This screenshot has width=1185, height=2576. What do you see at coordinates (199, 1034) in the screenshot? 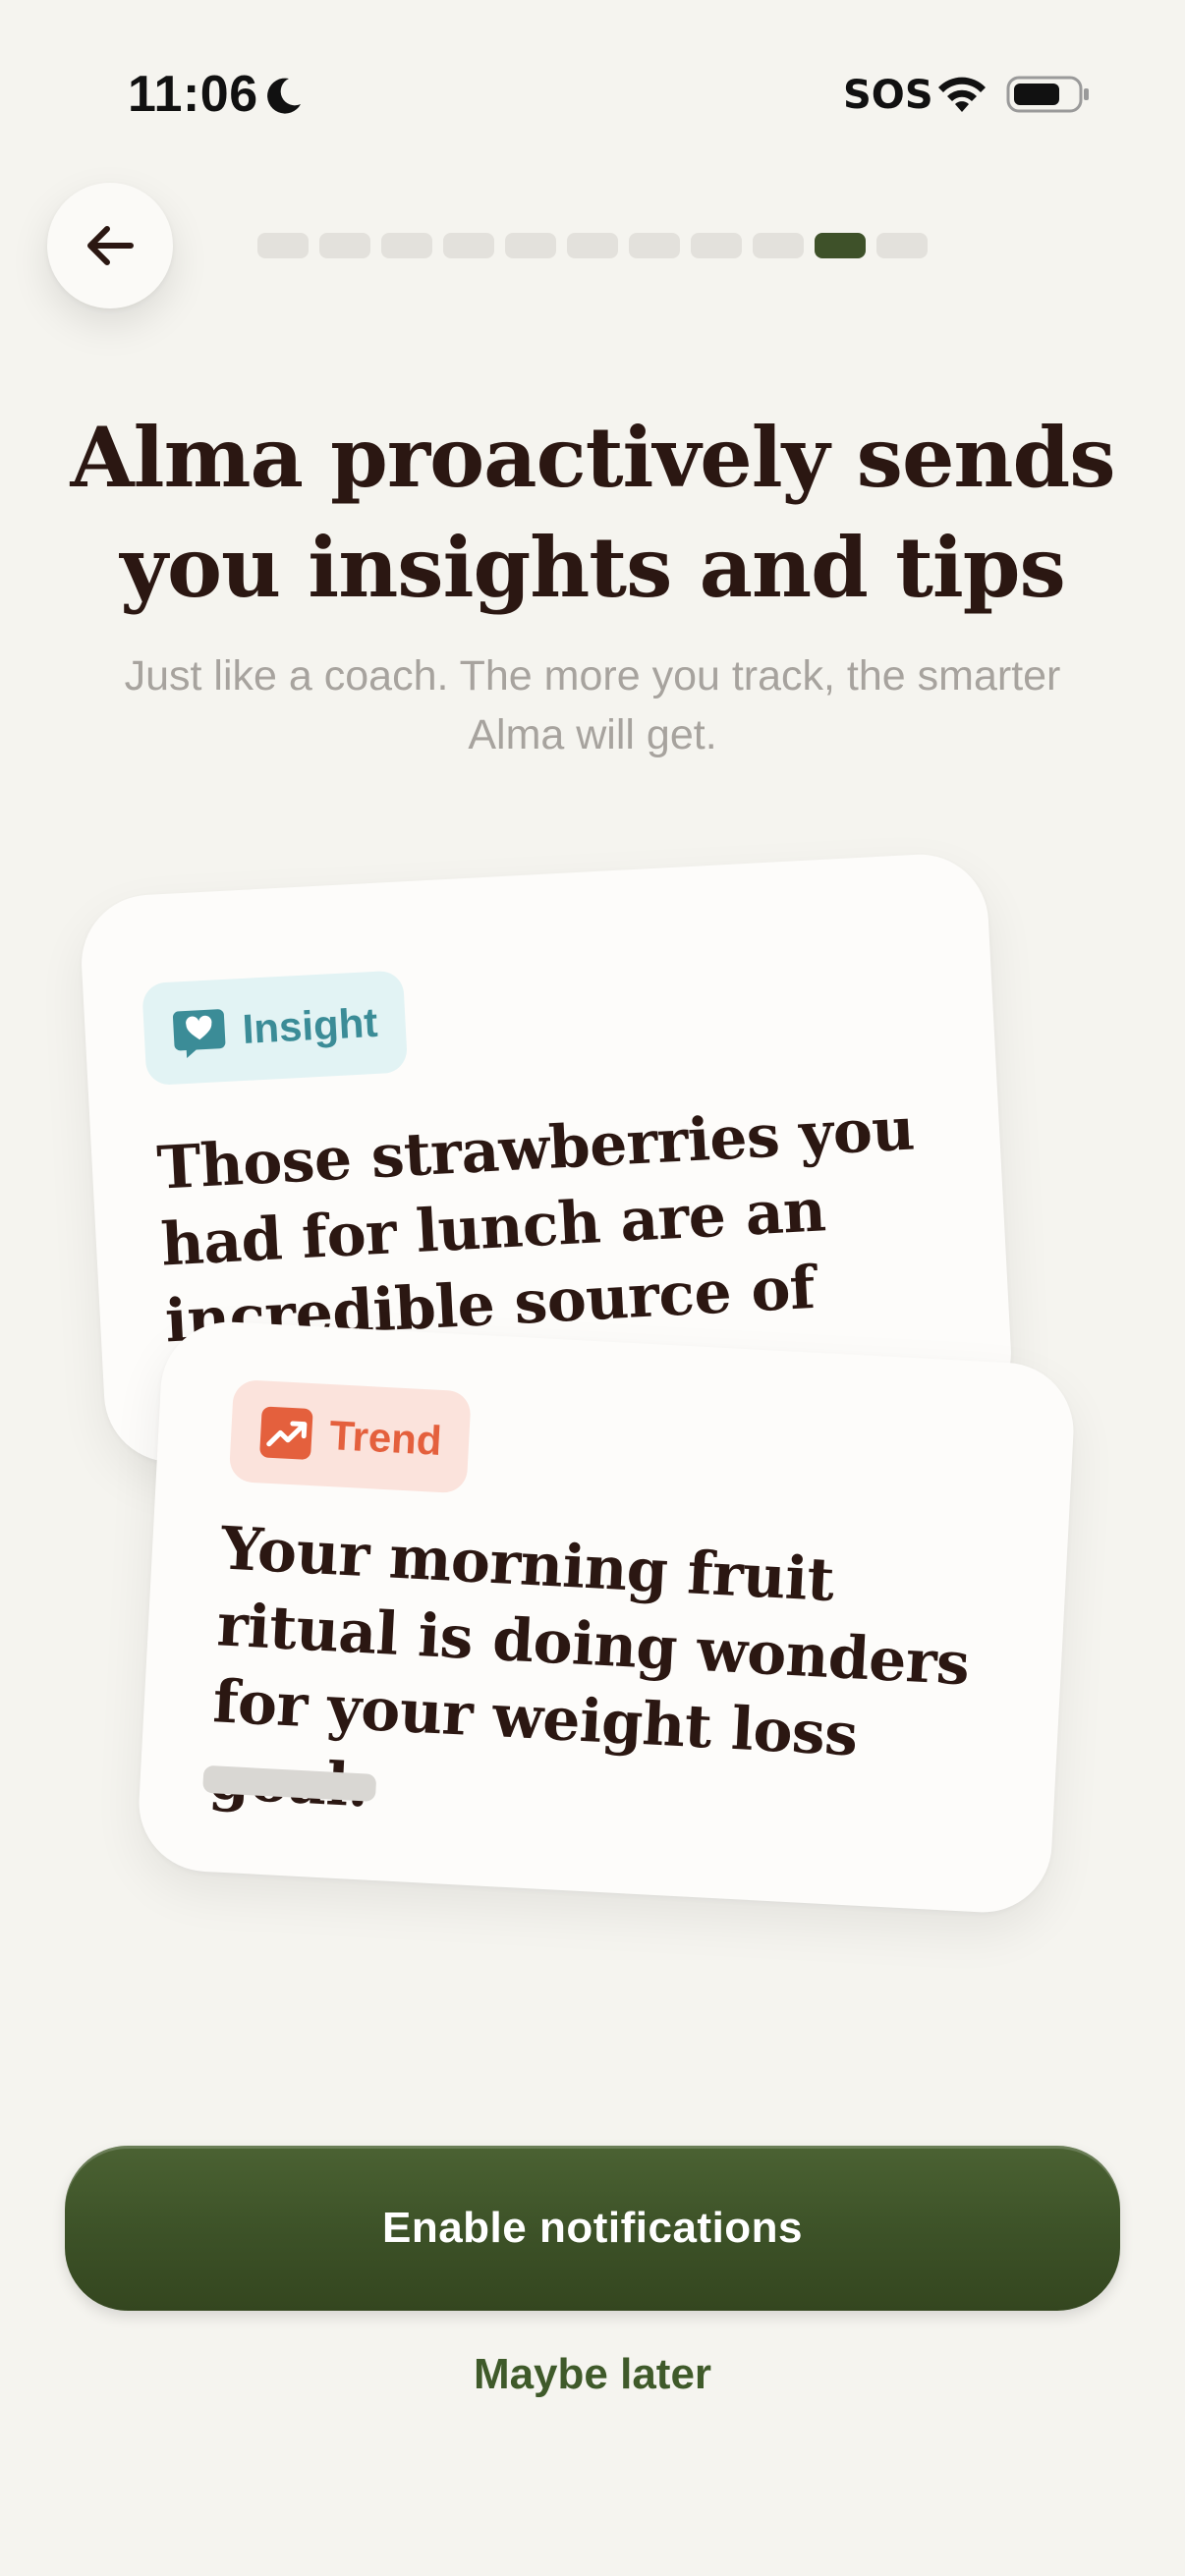
I see `heart-chat-icon` at bounding box center [199, 1034].